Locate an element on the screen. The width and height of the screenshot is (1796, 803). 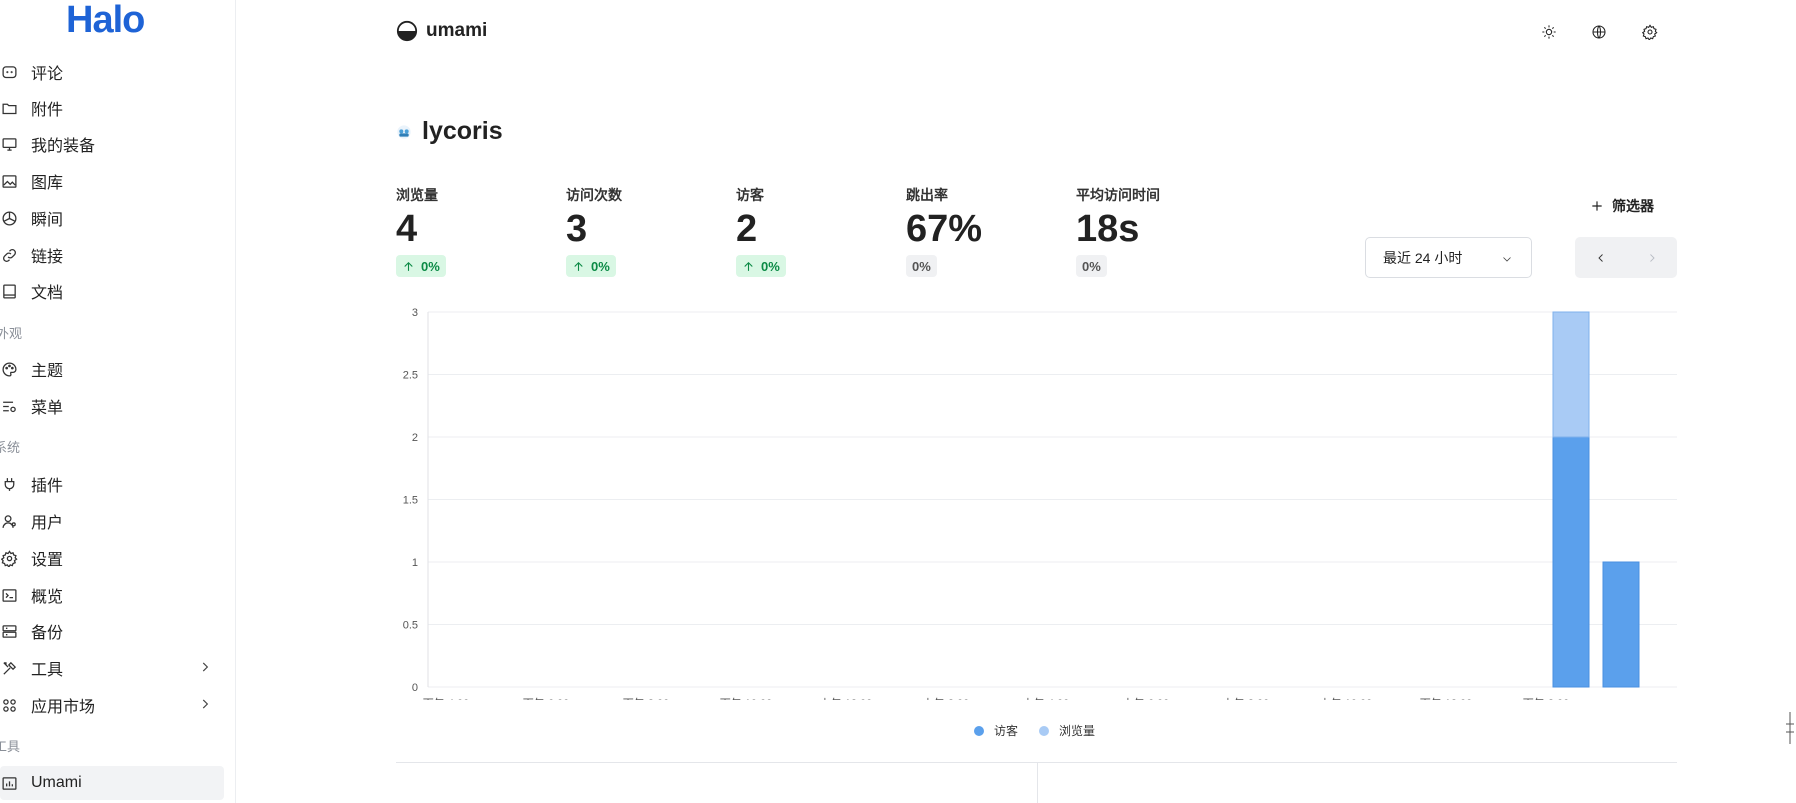
x-tick-label: 下午 2:00 is located at coordinates (1546, 698).